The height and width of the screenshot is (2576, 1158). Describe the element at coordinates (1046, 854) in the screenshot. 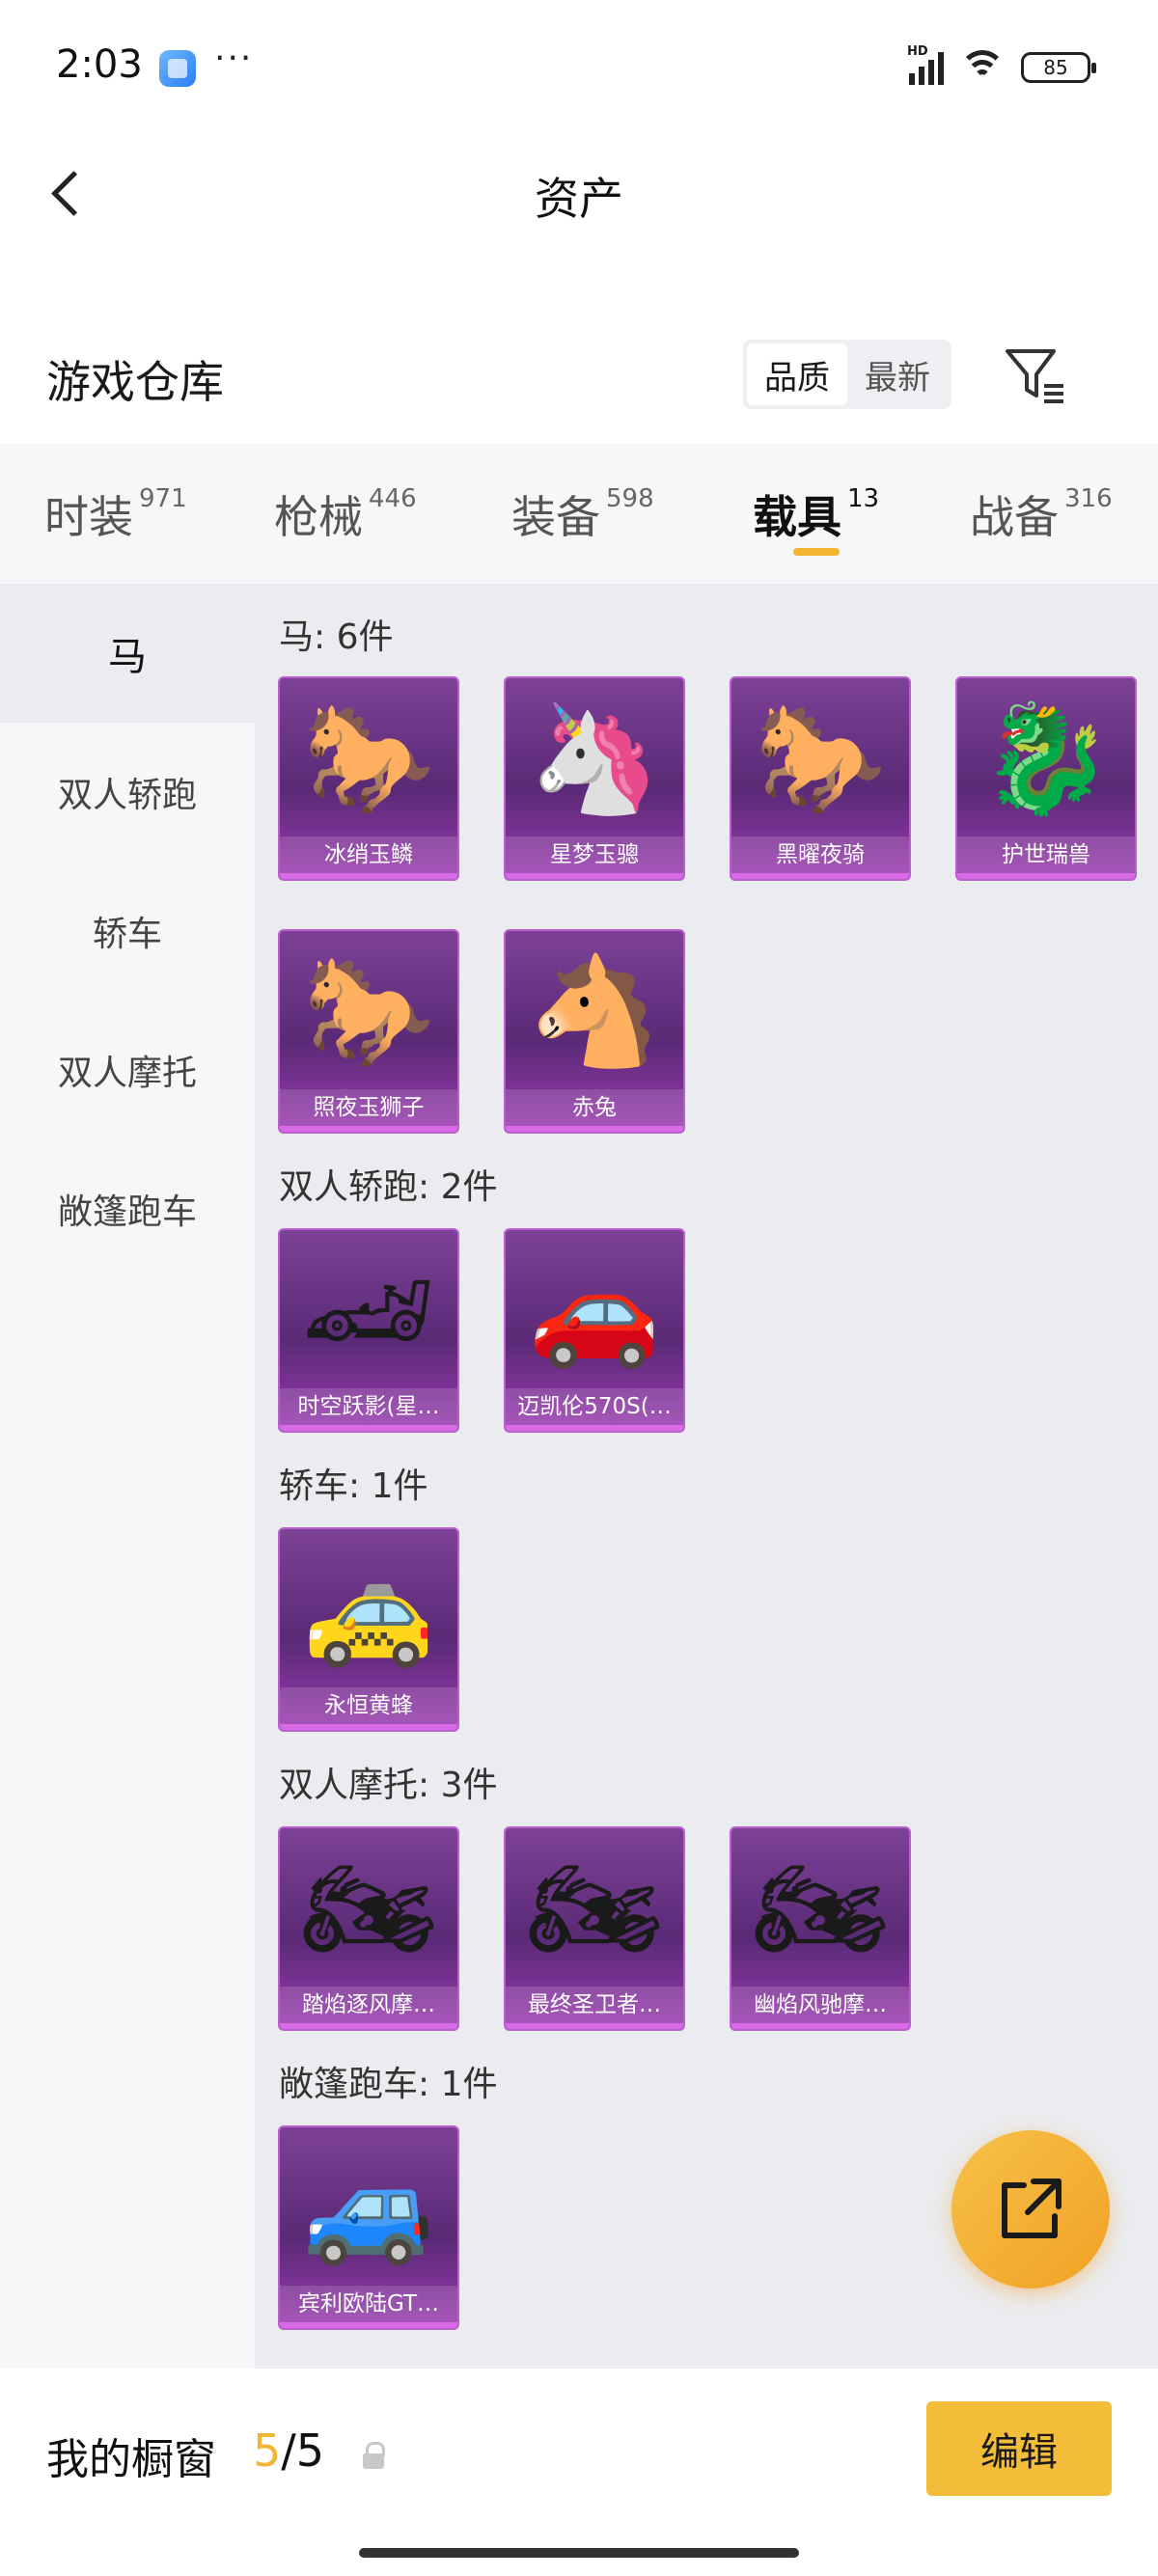

I see `item-name: 护世瑞兽` at that location.